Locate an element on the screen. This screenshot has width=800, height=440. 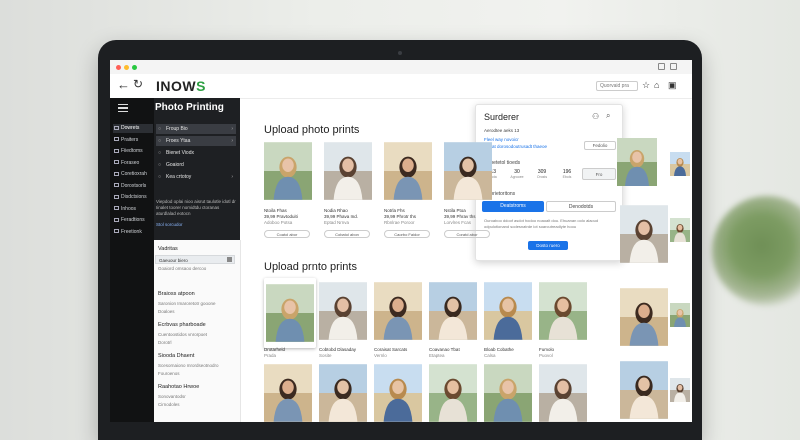
filter-section-sub: Fouroenos is located at coordinates (169, 373).